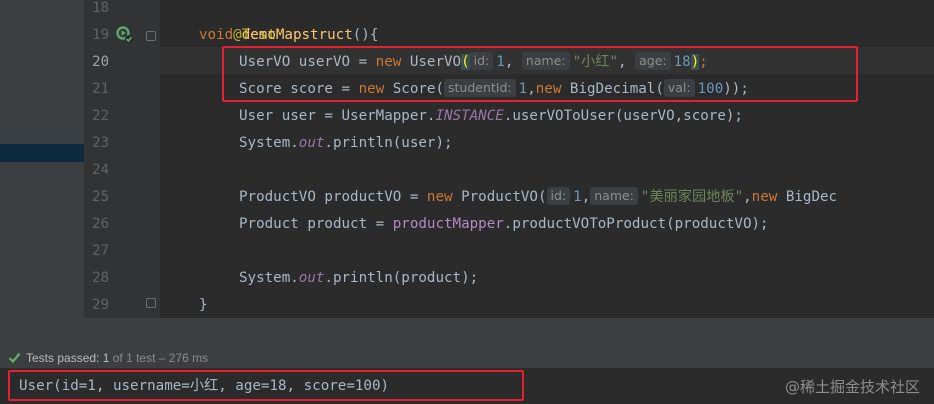  I want to click on method-name-token: demoMapstruct, so click(297, 35).